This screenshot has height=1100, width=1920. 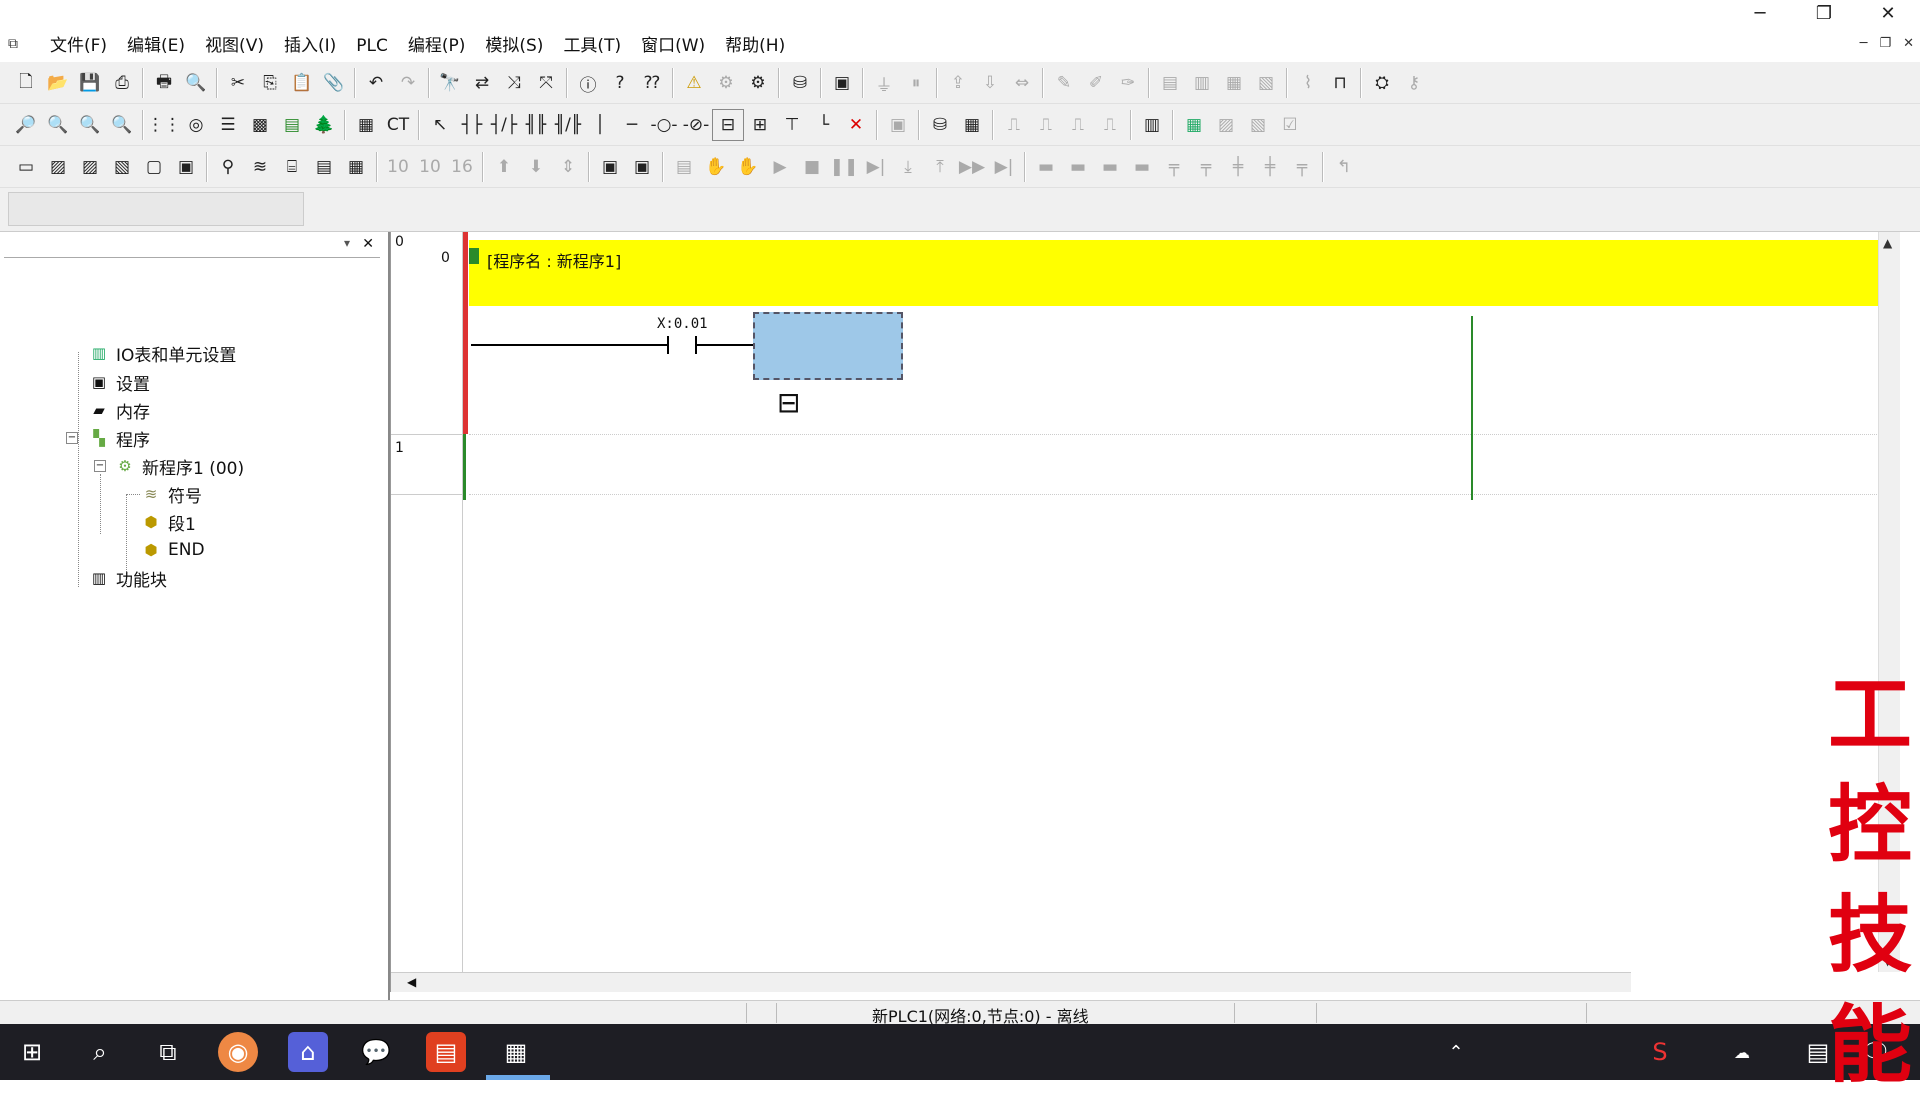 I want to click on binoculars-icon: ⚲, so click(x=228, y=167).